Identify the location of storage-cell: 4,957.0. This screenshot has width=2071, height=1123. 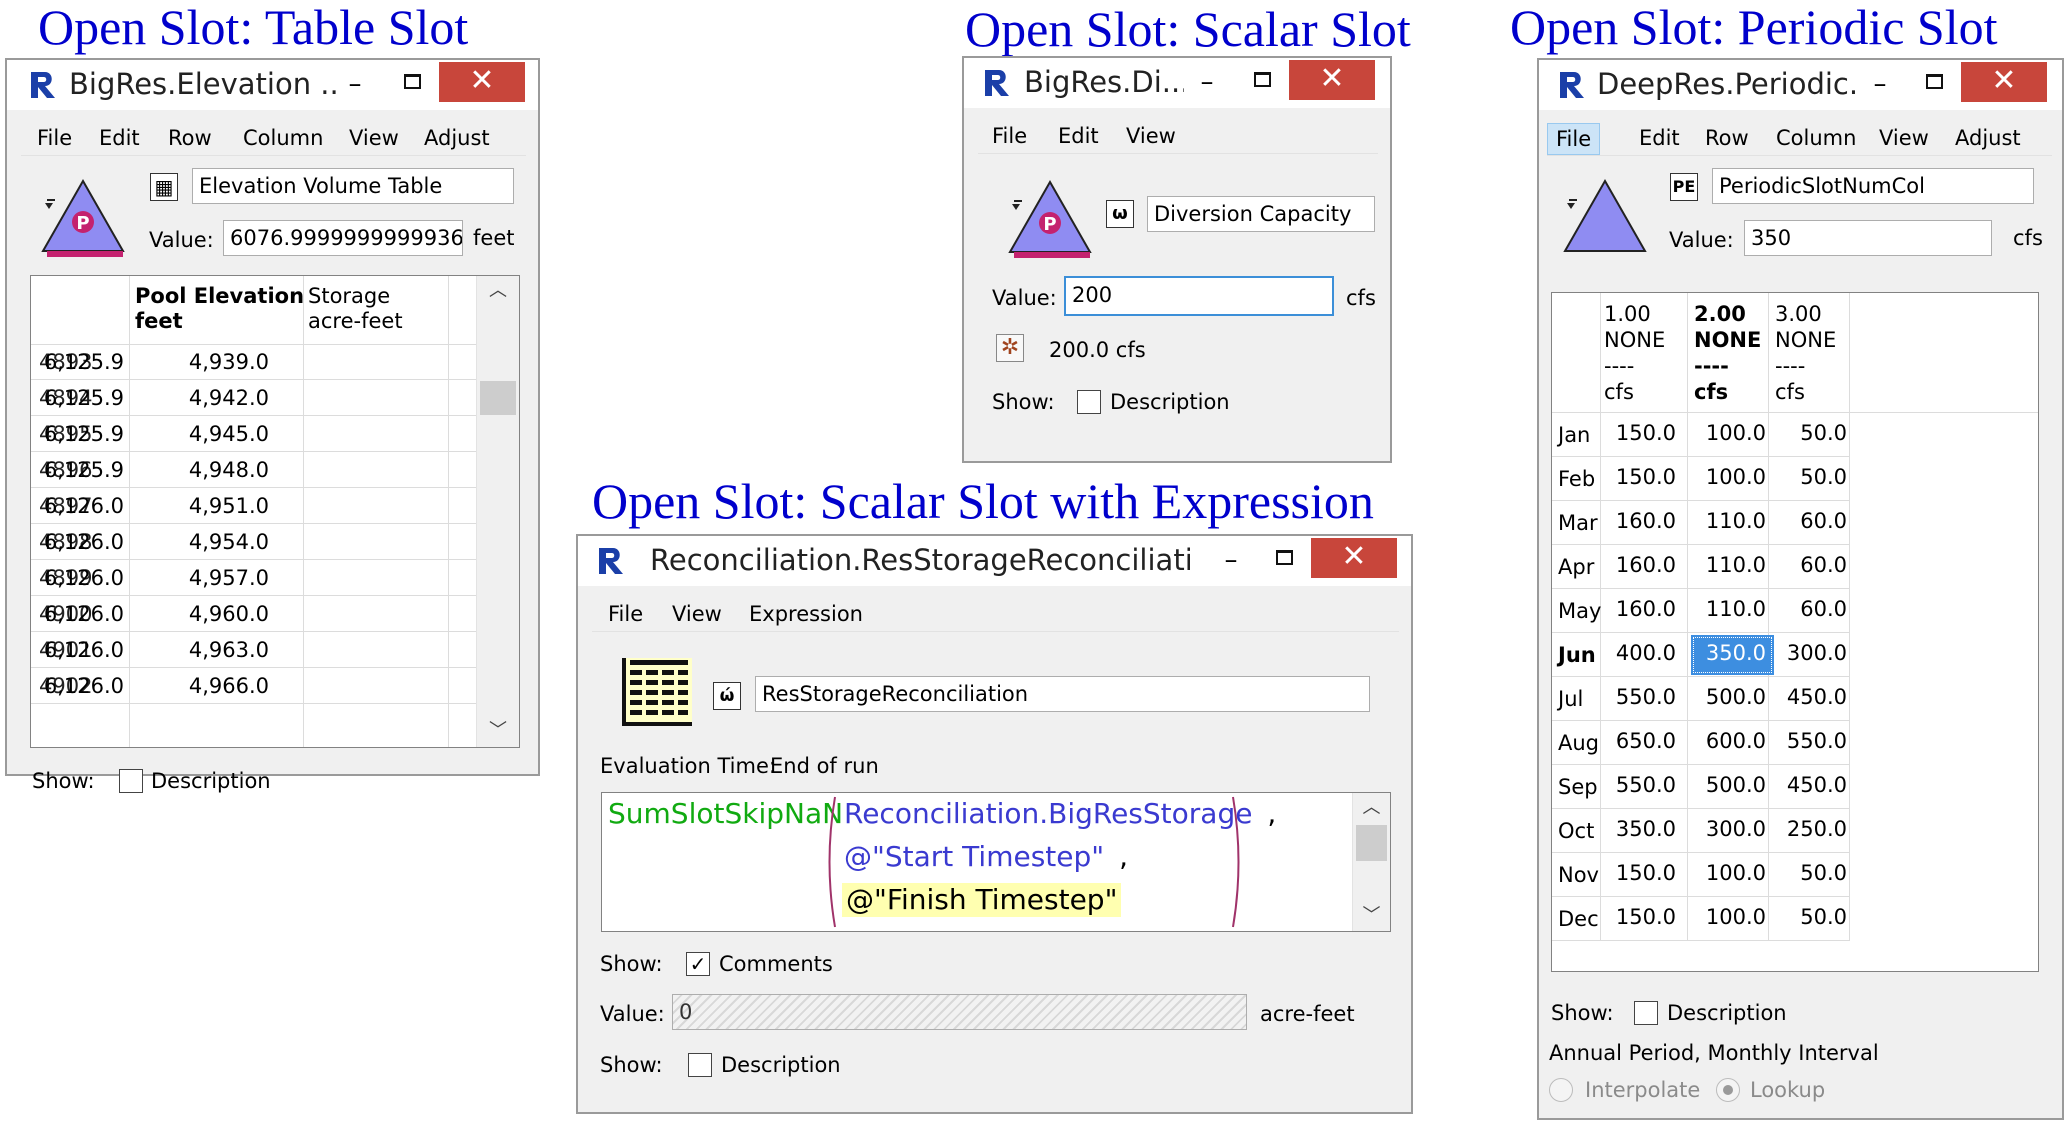
(229, 578).